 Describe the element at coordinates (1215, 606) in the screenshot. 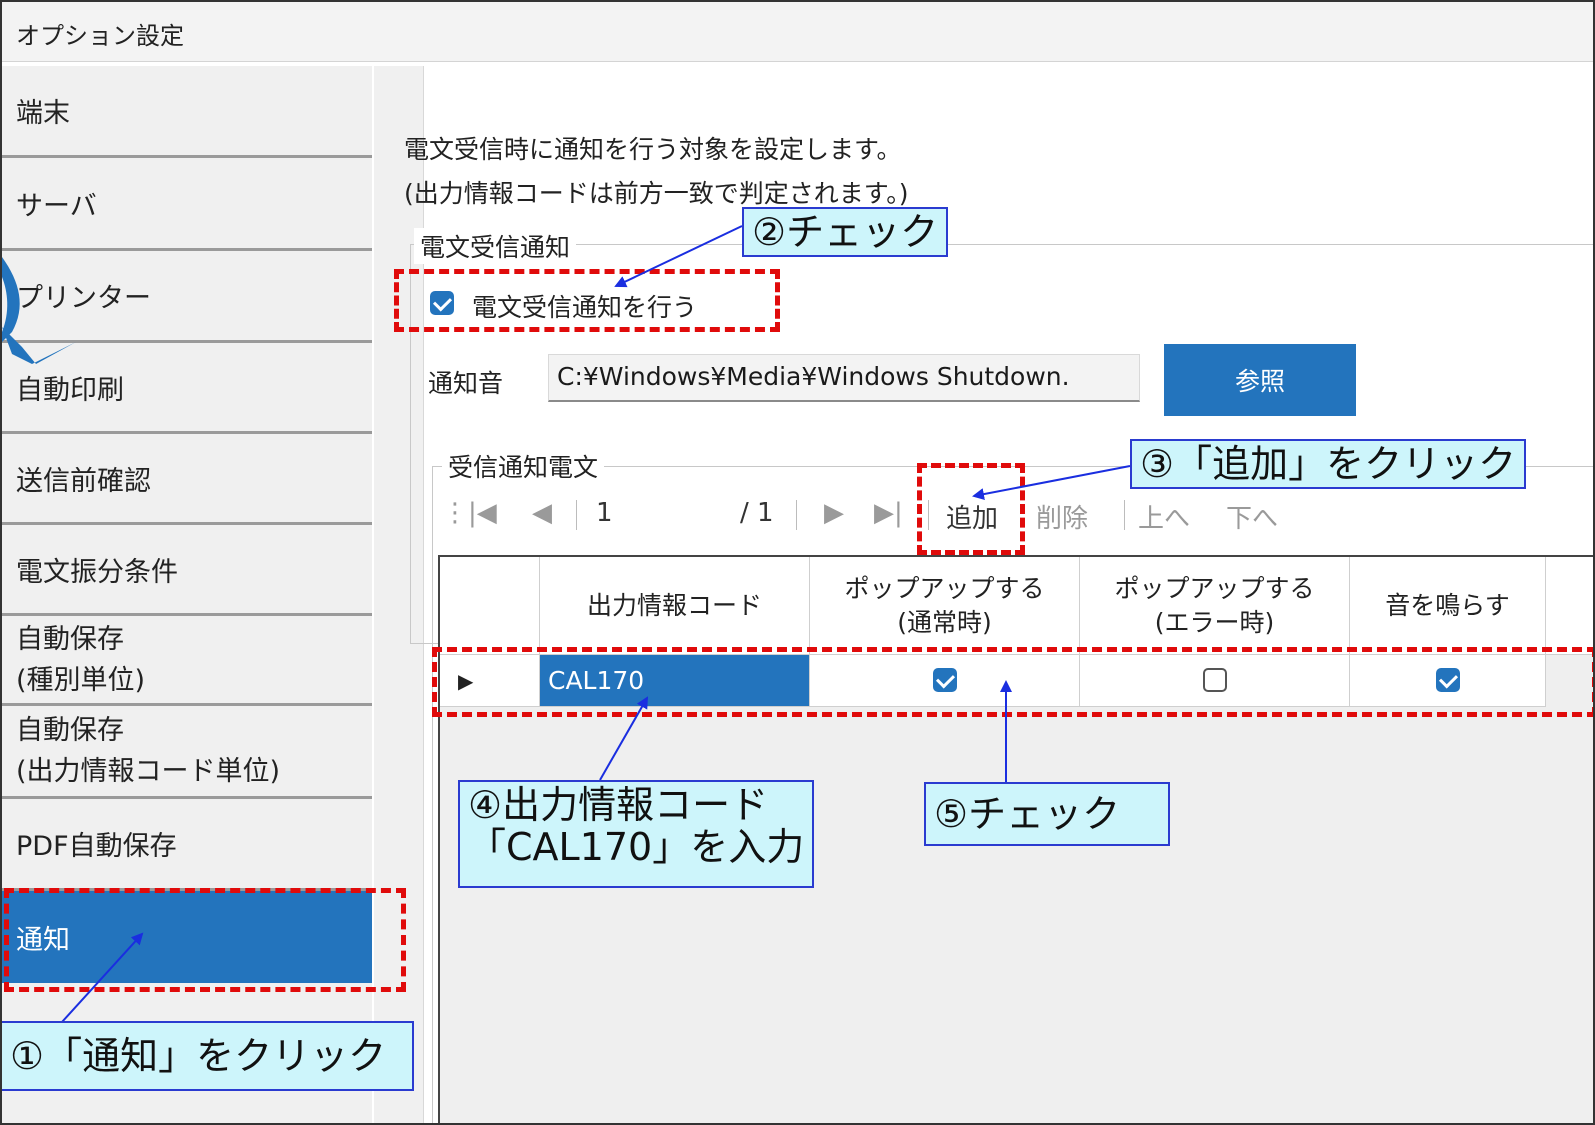

I see `grid-header-popup-error: ポップアップする (エラー時)` at that location.